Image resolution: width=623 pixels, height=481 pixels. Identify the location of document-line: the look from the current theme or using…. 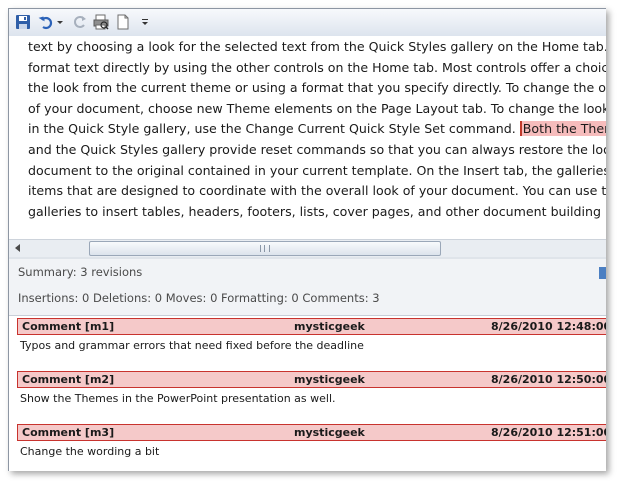
(317, 88).